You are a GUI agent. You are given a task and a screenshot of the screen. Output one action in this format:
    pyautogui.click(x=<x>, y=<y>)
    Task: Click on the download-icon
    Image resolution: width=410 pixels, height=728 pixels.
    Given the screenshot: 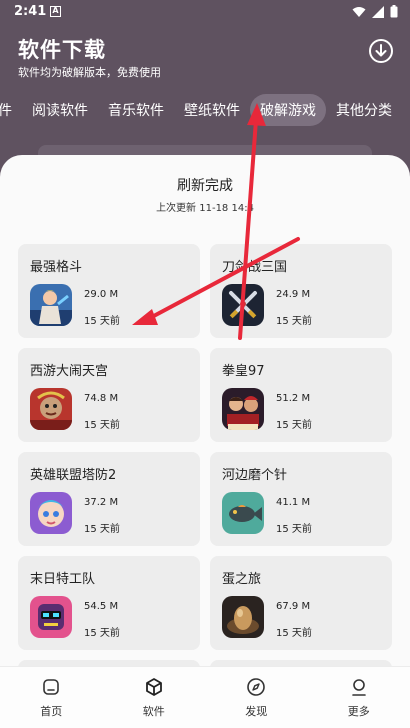 What is the action you would take?
    pyautogui.click(x=381, y=51)
    